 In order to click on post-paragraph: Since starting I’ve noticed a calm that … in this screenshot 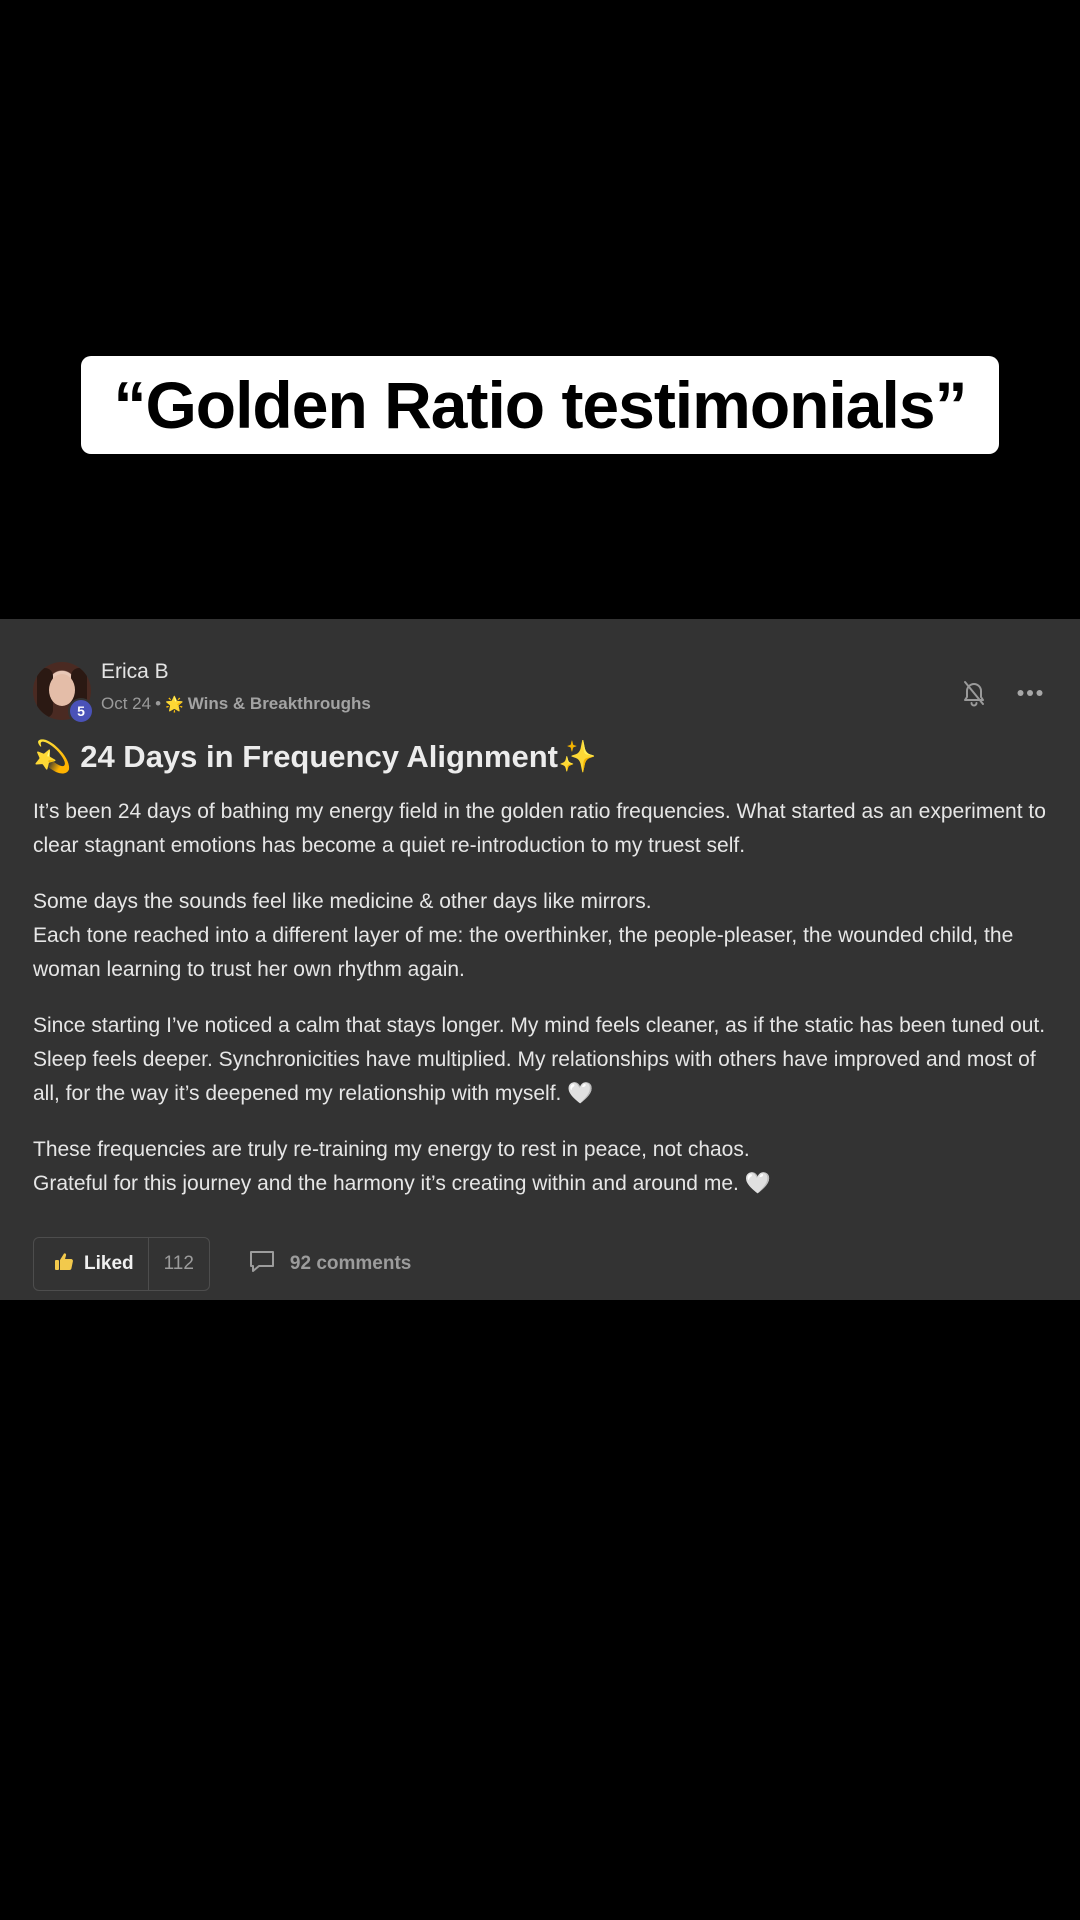, I will do `click(539, 1059)`.